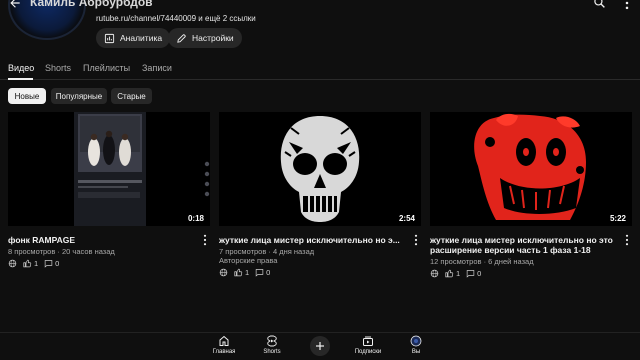 This screenshot has width=640, height=360. I want to click on analytics-button: Аналитика, so click(133, 38).